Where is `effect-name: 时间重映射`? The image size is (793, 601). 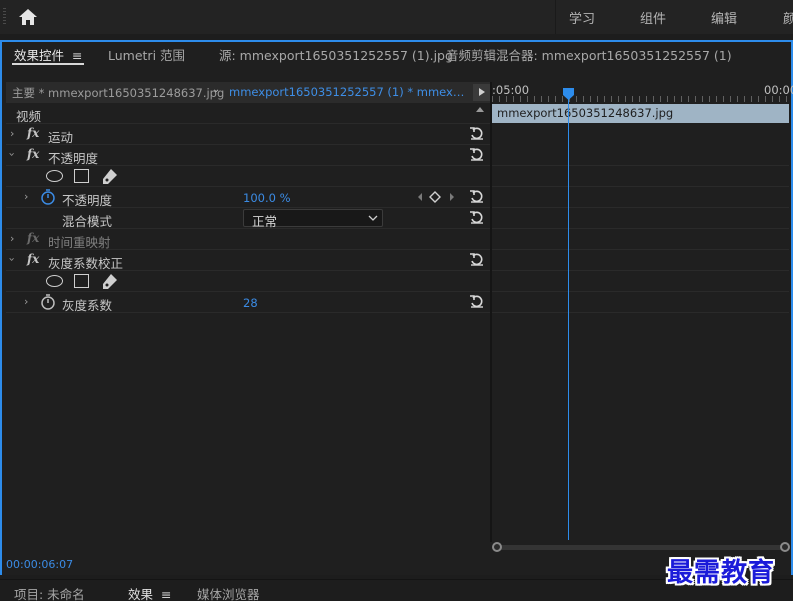 effect-name: 时间重映射 is located at coordinates (79, 242).